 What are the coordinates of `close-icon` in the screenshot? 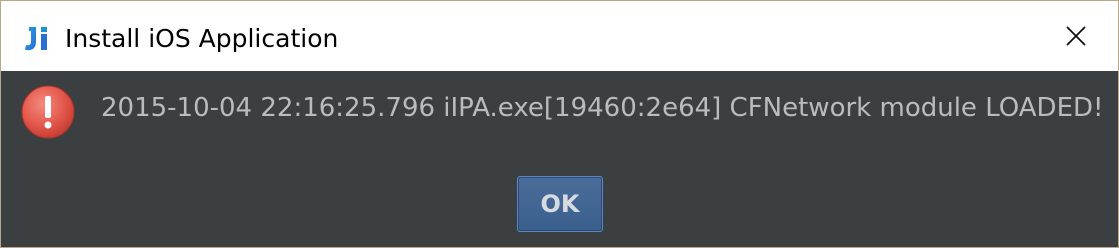 It's located at (1076, 38).